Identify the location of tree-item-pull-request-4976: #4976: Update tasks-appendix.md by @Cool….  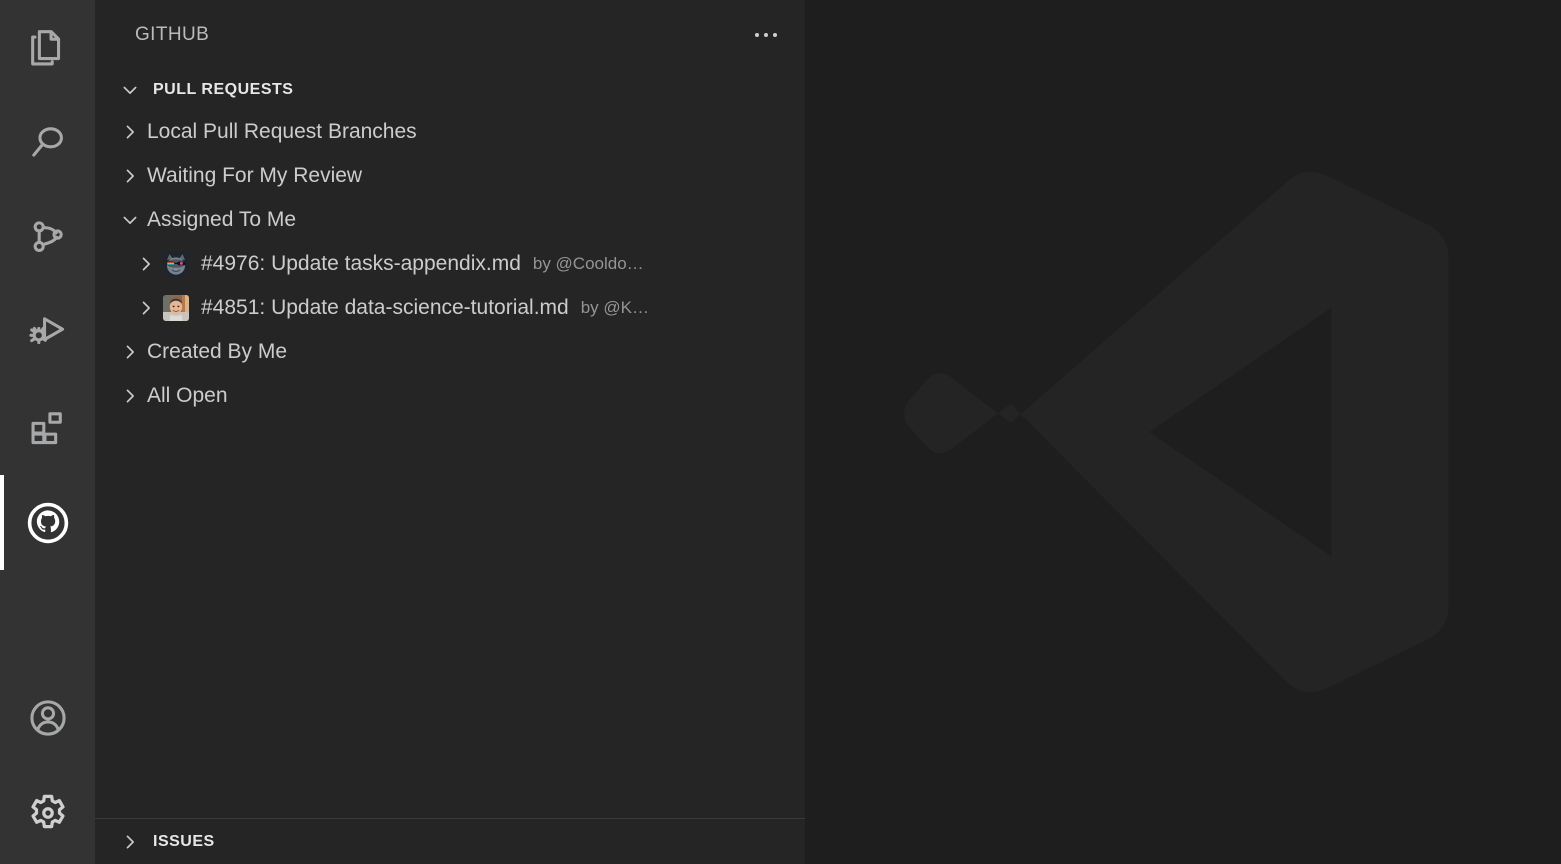
(450, 264).